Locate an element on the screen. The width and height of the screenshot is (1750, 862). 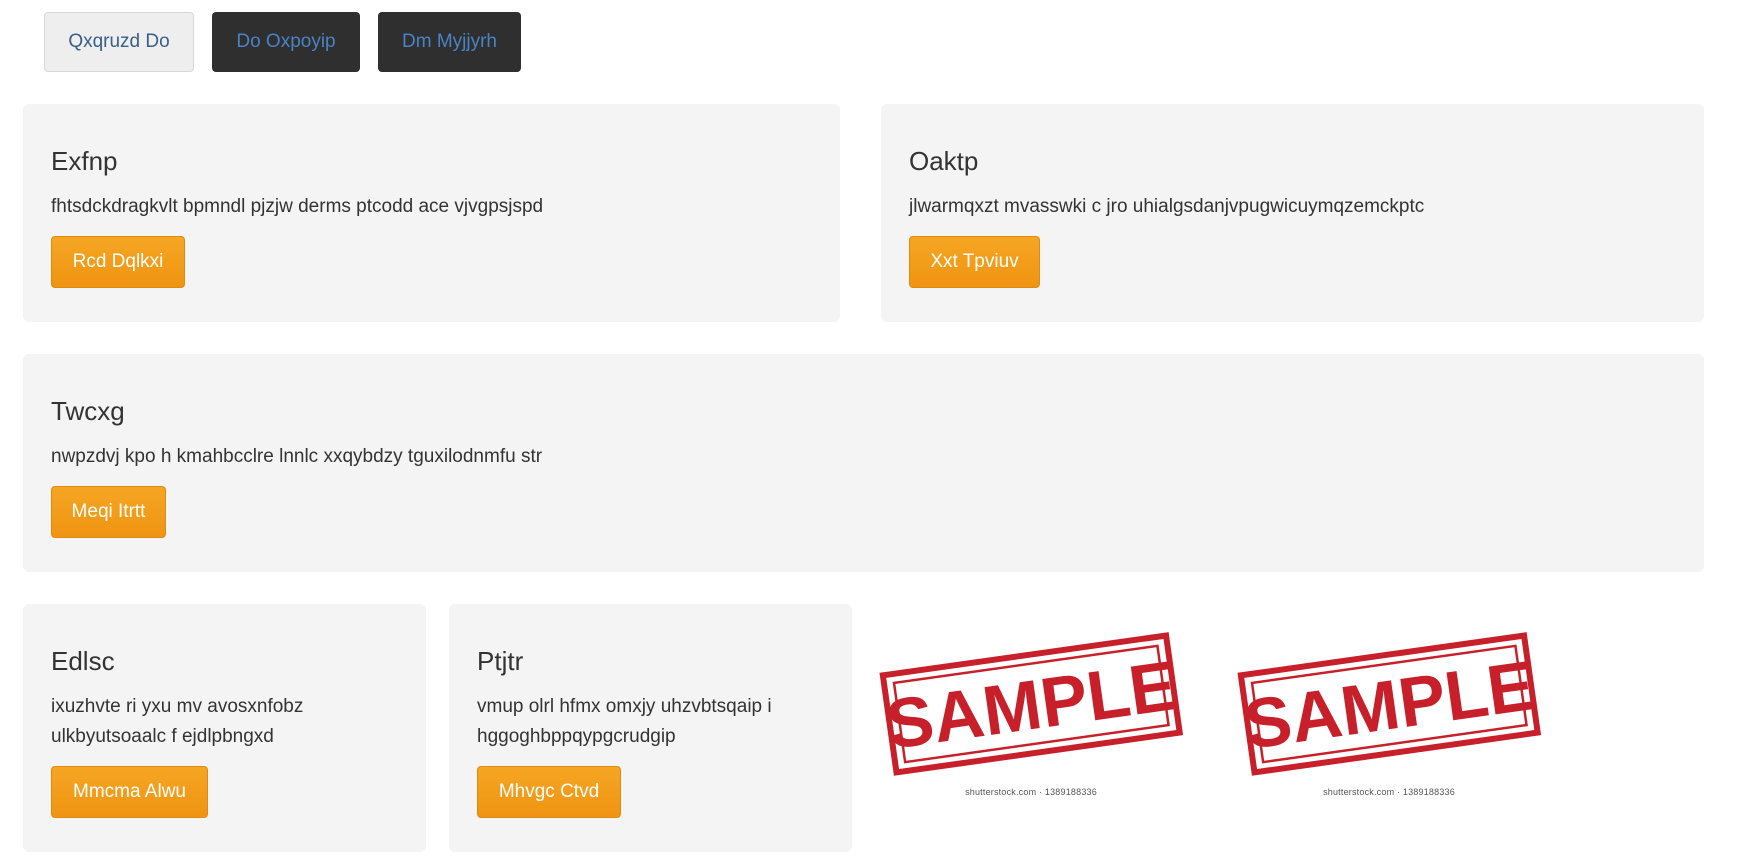
card-title: Edlsc is located at coordinates (83, 661).